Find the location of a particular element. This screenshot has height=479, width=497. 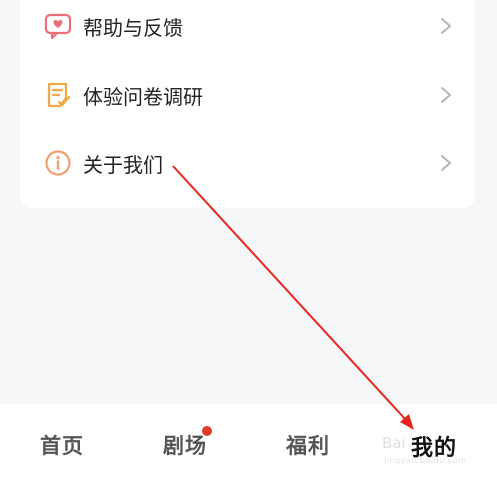

menu-item-about-us: 关于我们 is located at coordinates (247, 163).